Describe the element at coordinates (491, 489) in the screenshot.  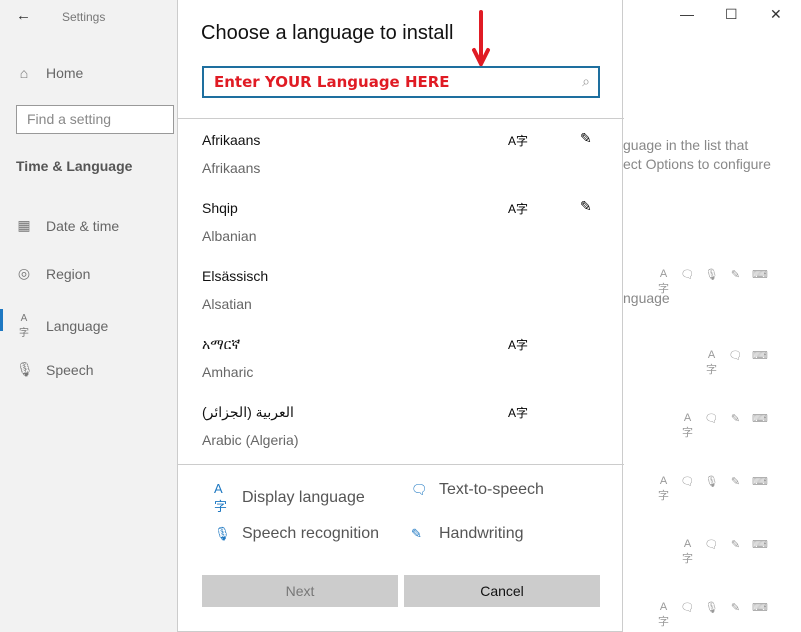
I see `legend-label: Text-to-speech` at that location.